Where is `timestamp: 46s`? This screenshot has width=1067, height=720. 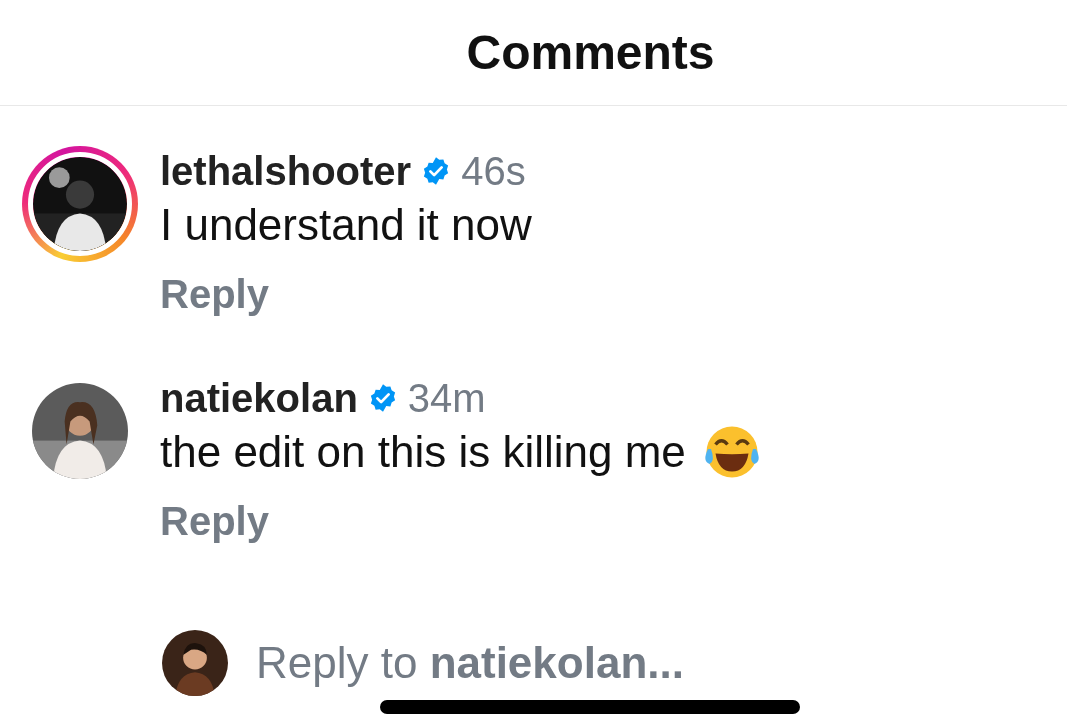
timestamp: 46s is located at coordinates (493, 171).